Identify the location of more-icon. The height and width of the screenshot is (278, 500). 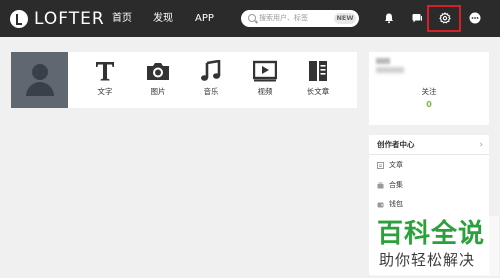
(475, 18).